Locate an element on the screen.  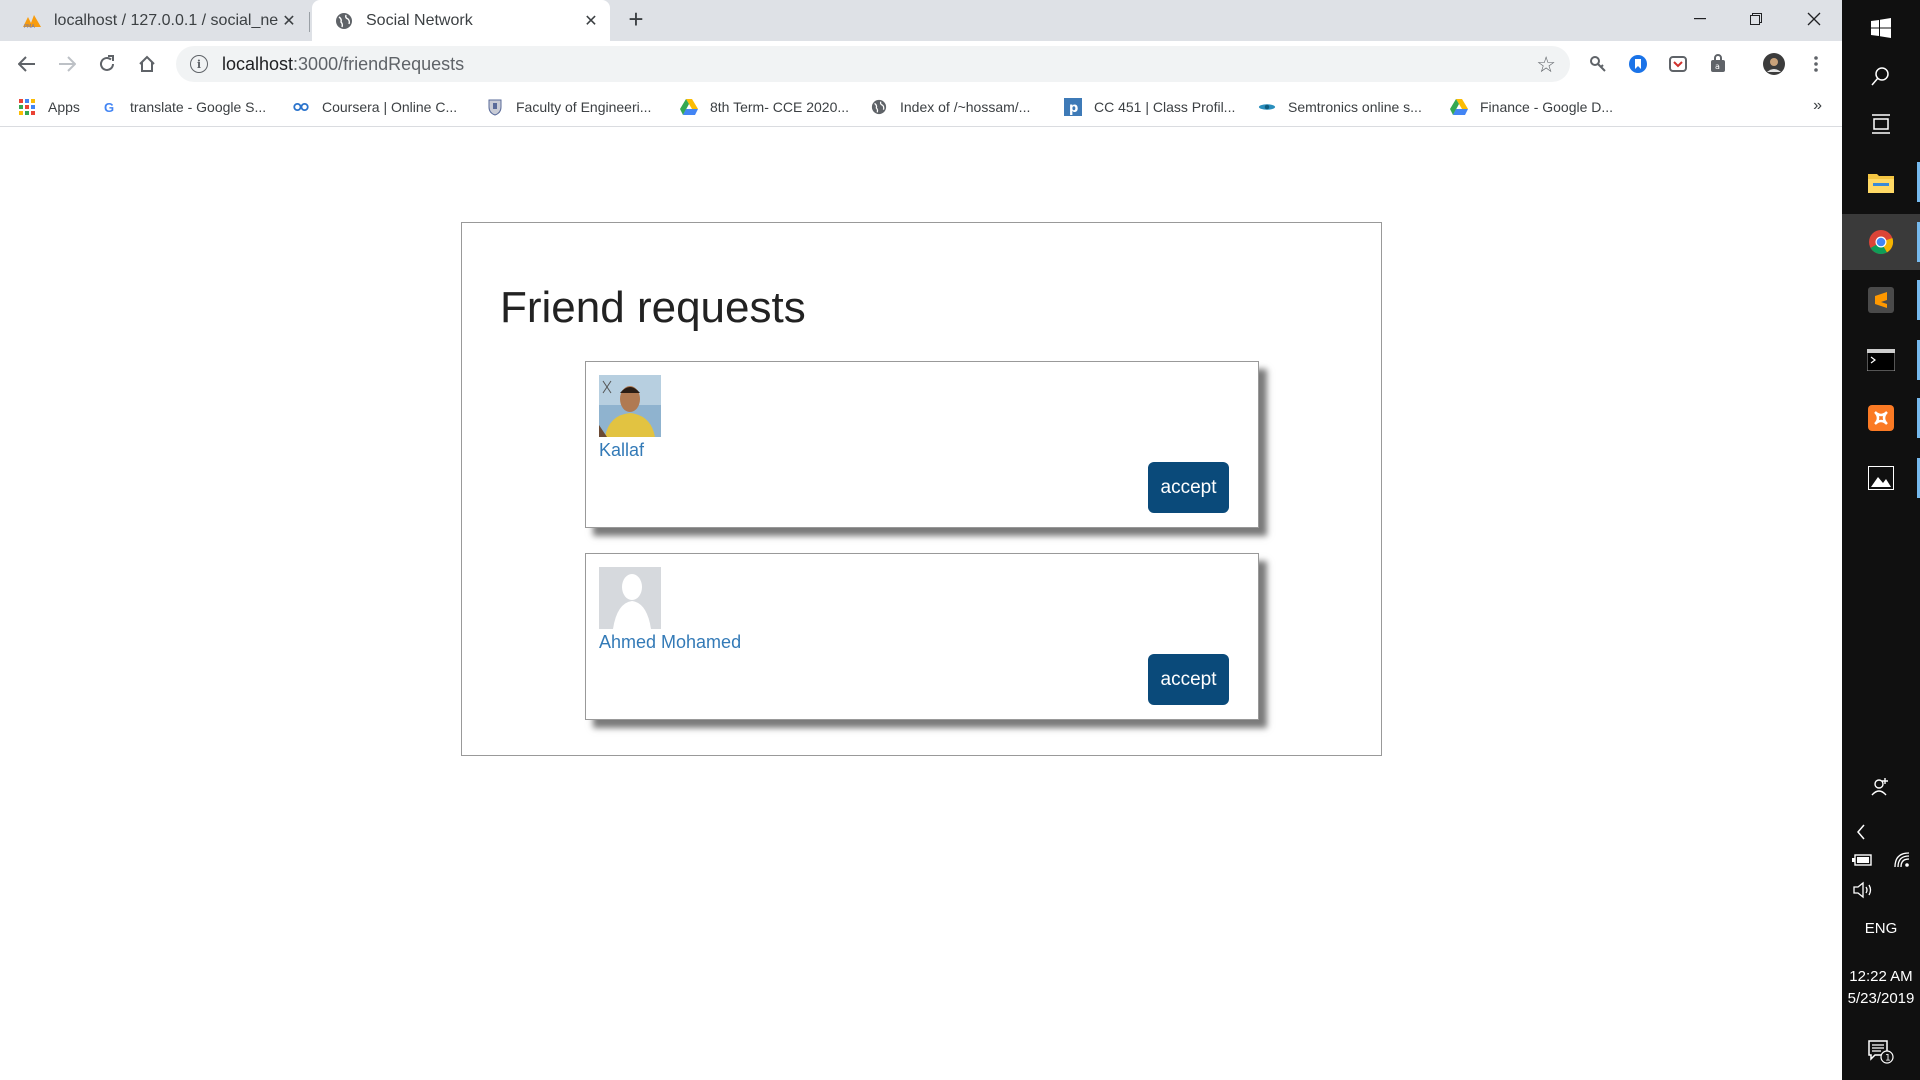
home-button is located at coordinates (147, 64).